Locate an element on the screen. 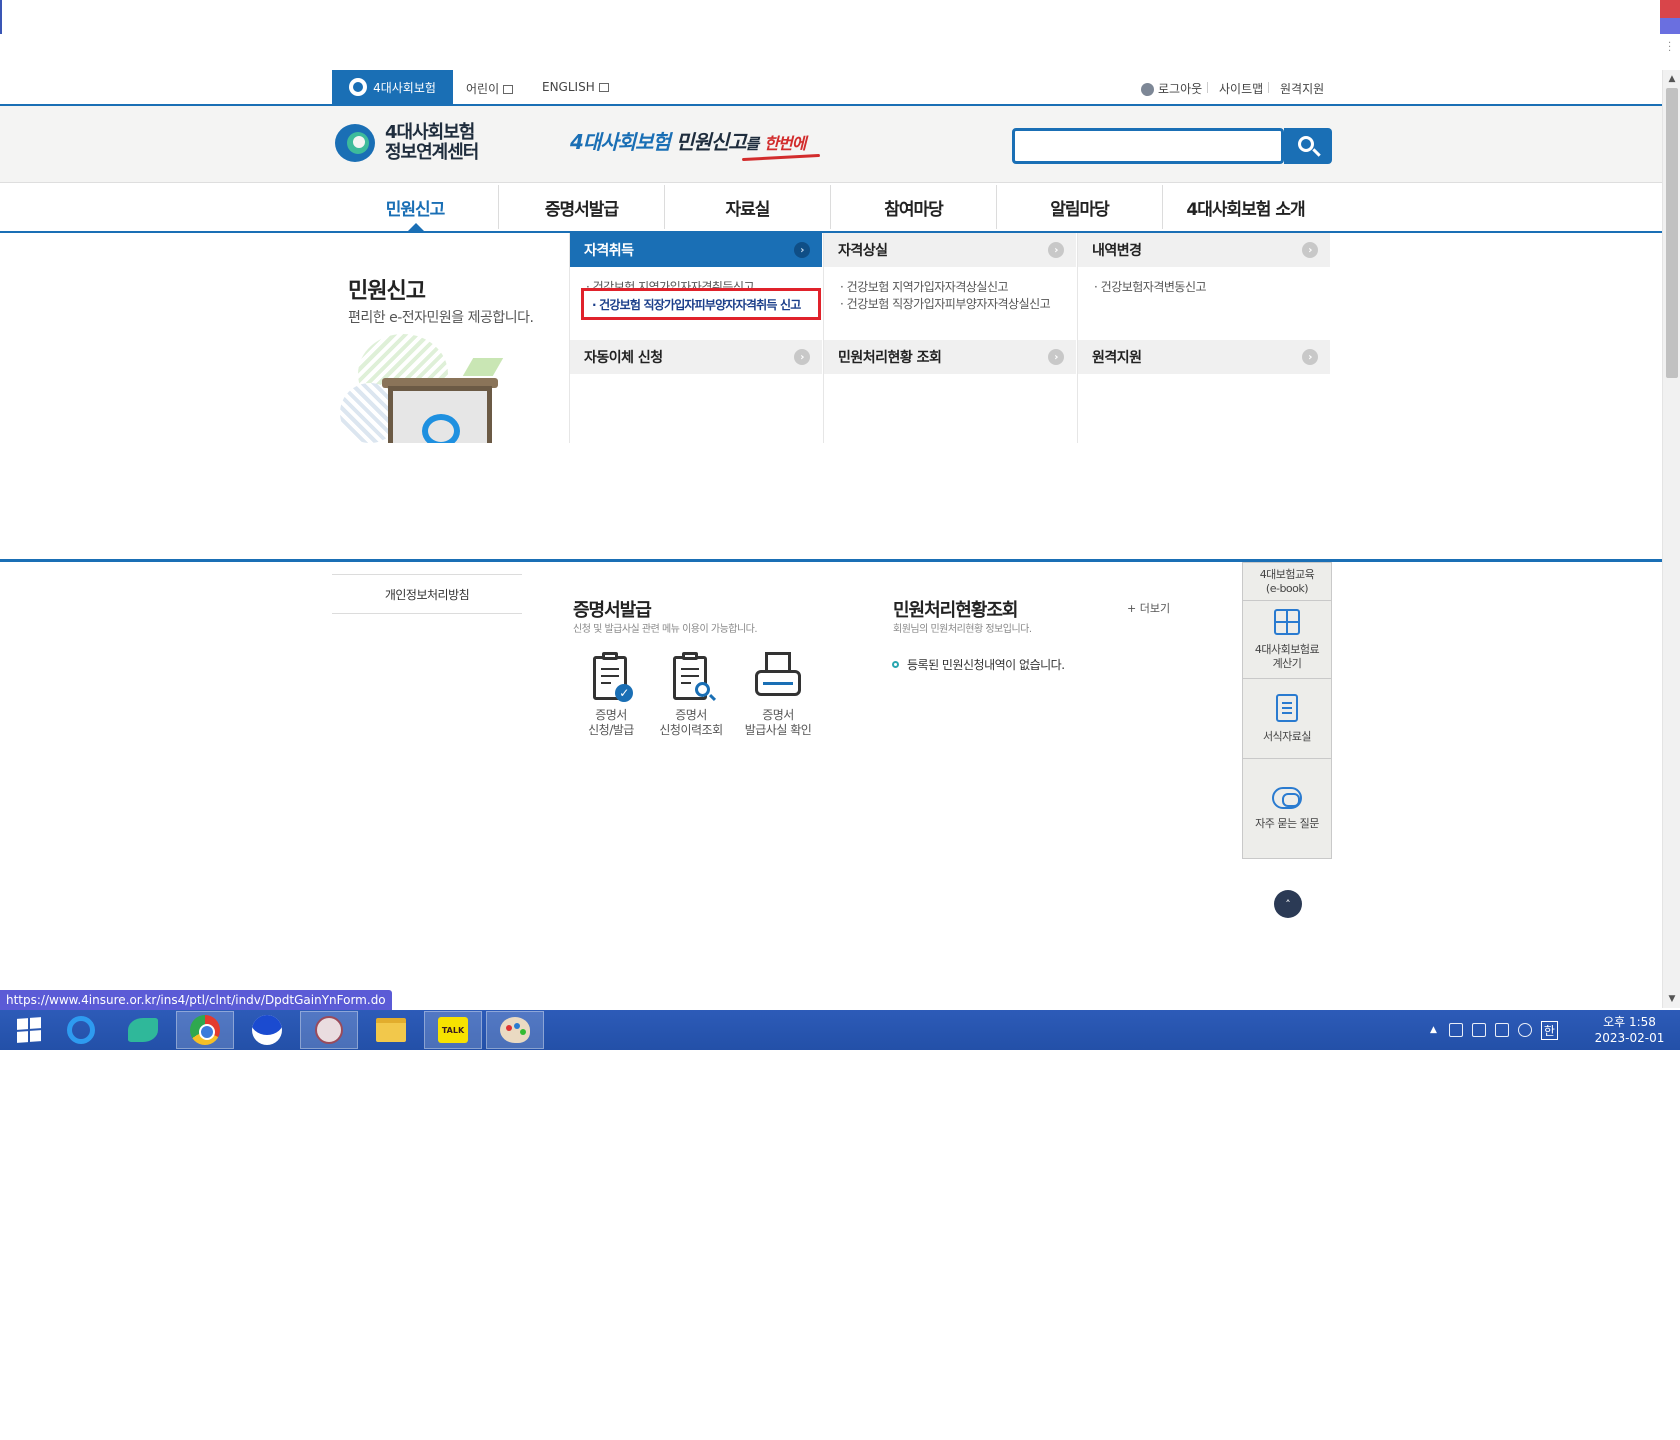 The height and width of the screenshot is (1440, 1680). quick-faq-label: 자주 묻는 질문 is located at coordinates (1287, 823).